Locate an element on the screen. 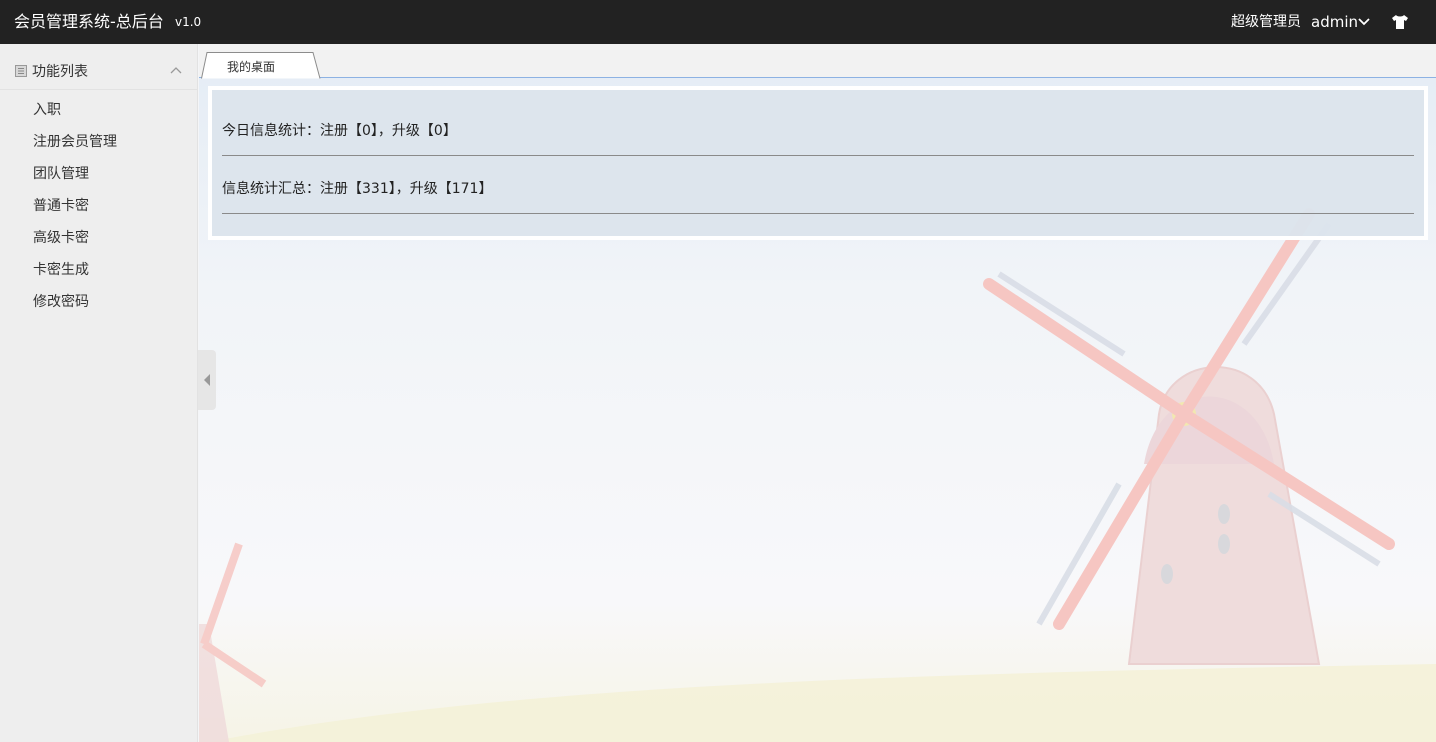  sidebar-item-member-management: 注册会员管理 is located at coordinates (99, 142).